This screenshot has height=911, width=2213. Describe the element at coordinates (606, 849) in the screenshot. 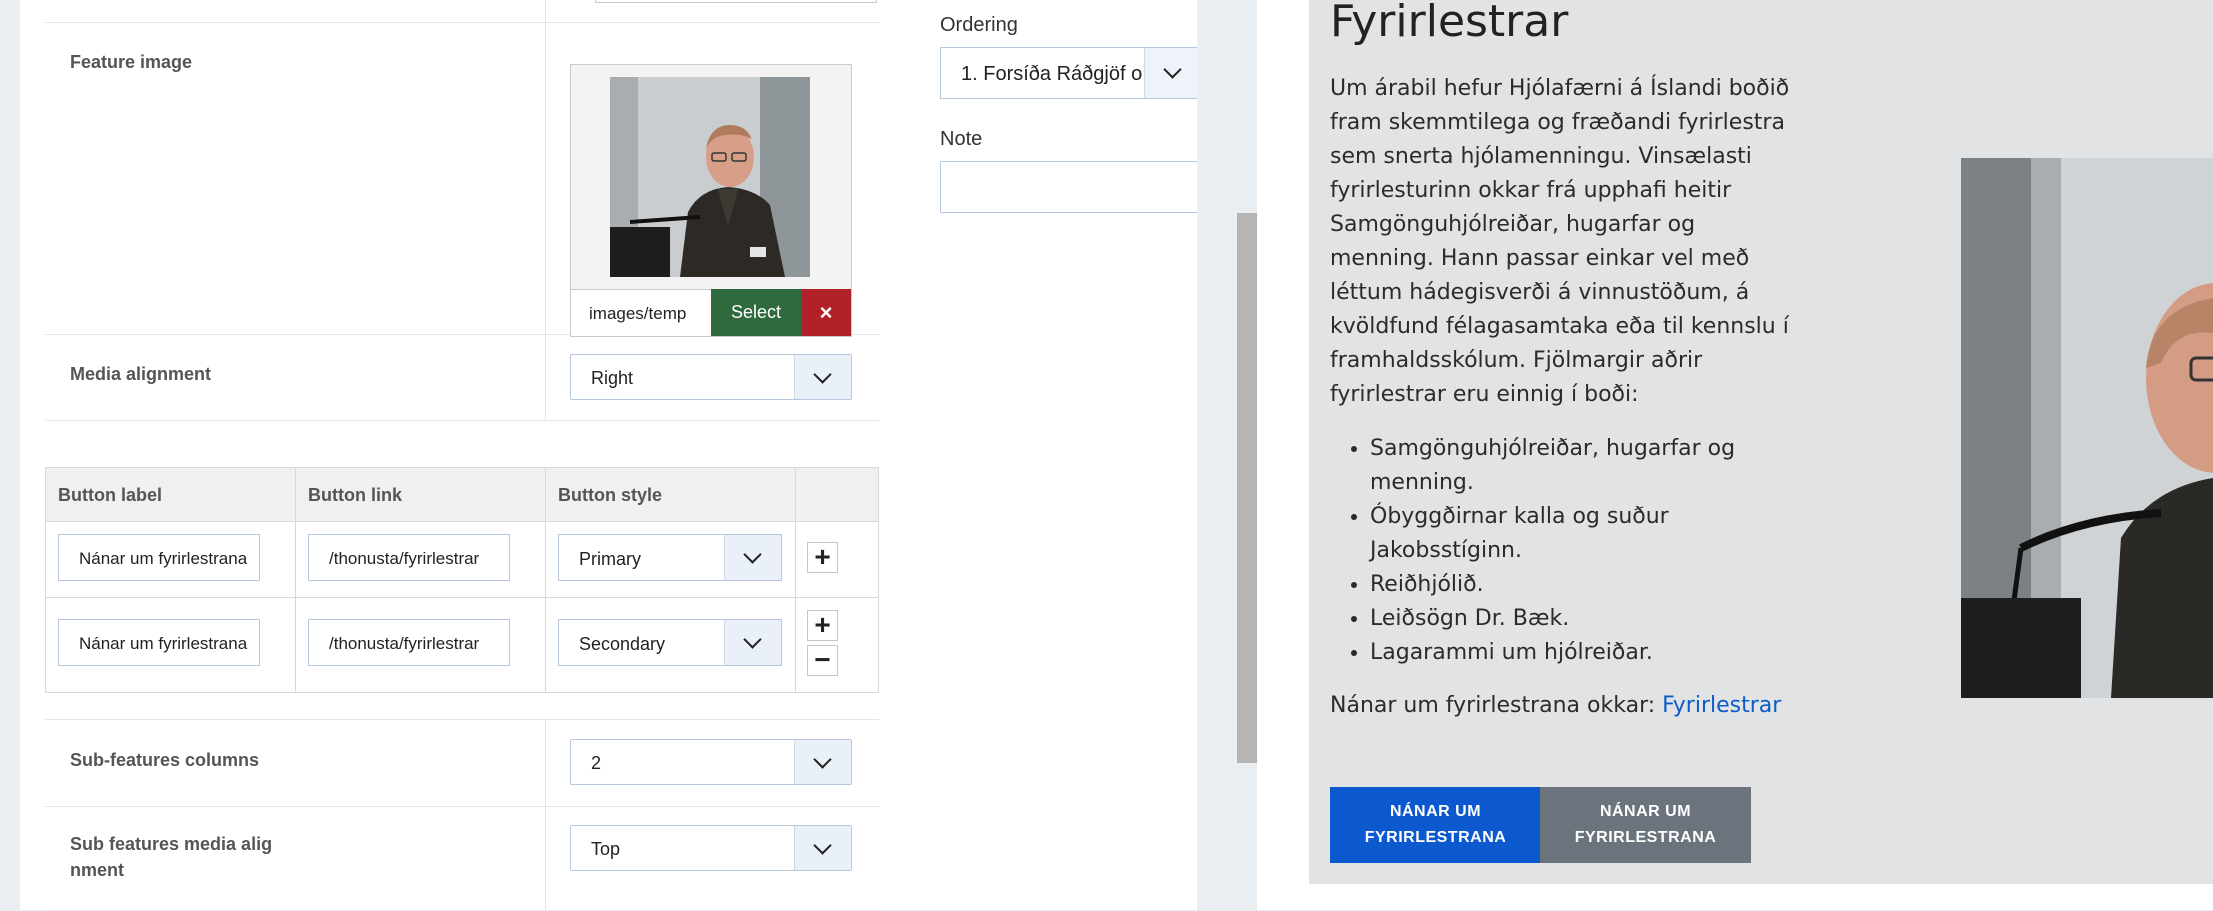

I see `sub-features-media-alignment-value: Top` at that location.